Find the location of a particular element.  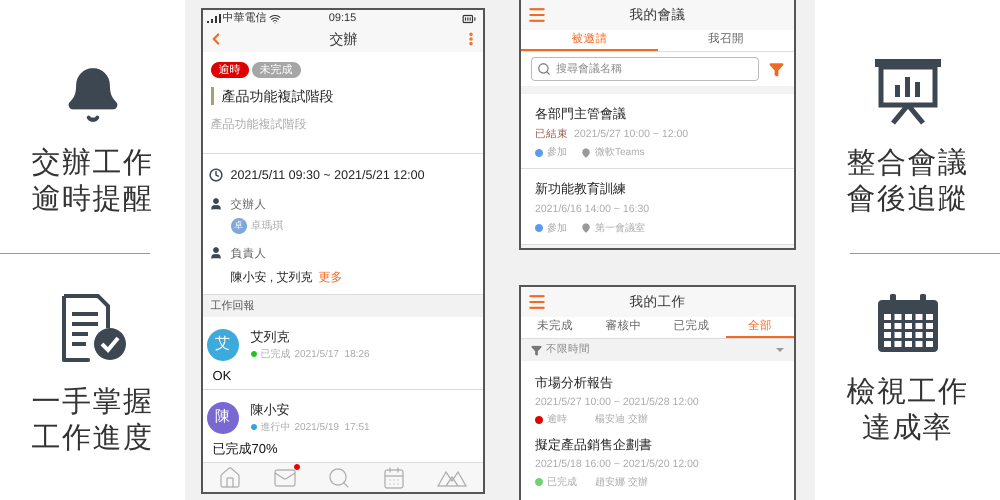

feature-caption: 工作進度 is located at coordinates (93, 438).